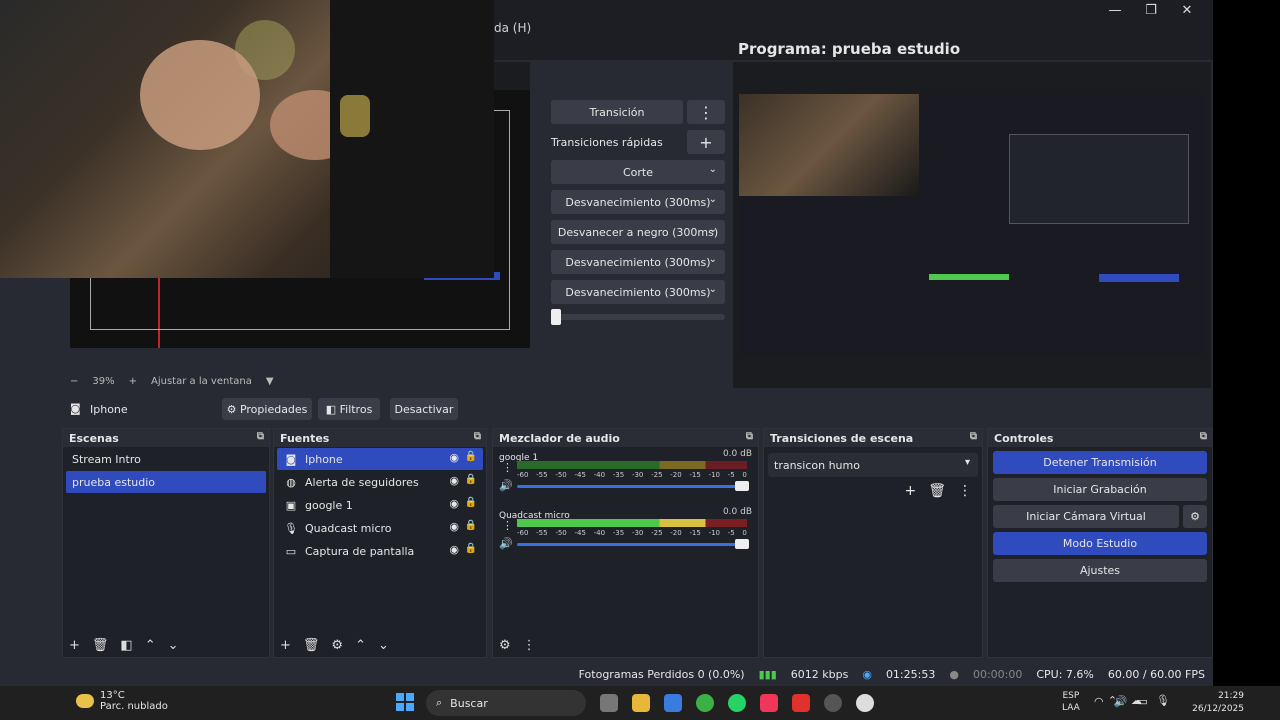 The height and width of the screenshot is (720, 1280). What do you see at coordinates (706, 112) in the screenshot?
I see `transition-menu-icon: ⋮` at bounding box center [706, 112].